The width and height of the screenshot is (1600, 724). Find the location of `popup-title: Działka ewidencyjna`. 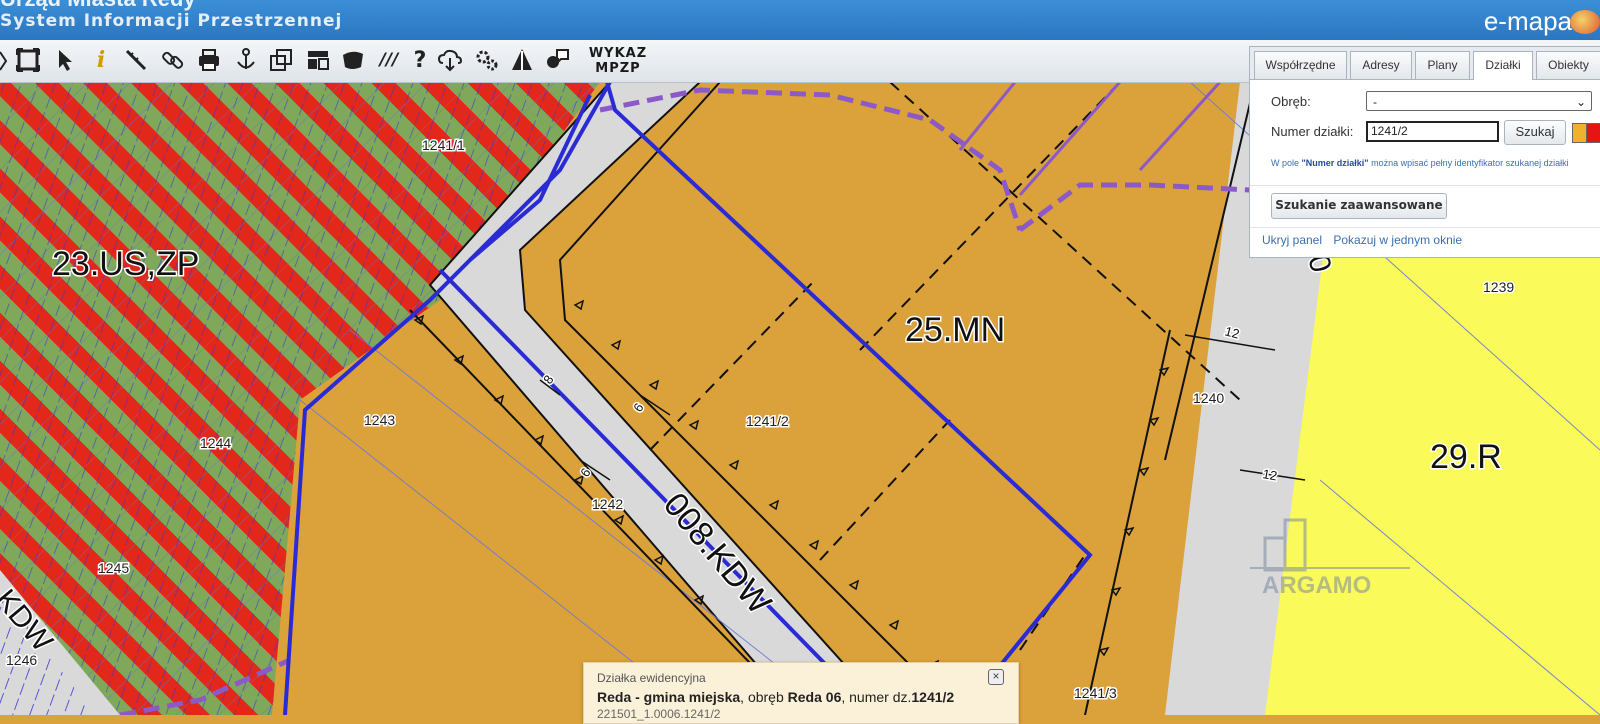

popup-title: Działka ewidencyjna is located at coordinates (651, 678).